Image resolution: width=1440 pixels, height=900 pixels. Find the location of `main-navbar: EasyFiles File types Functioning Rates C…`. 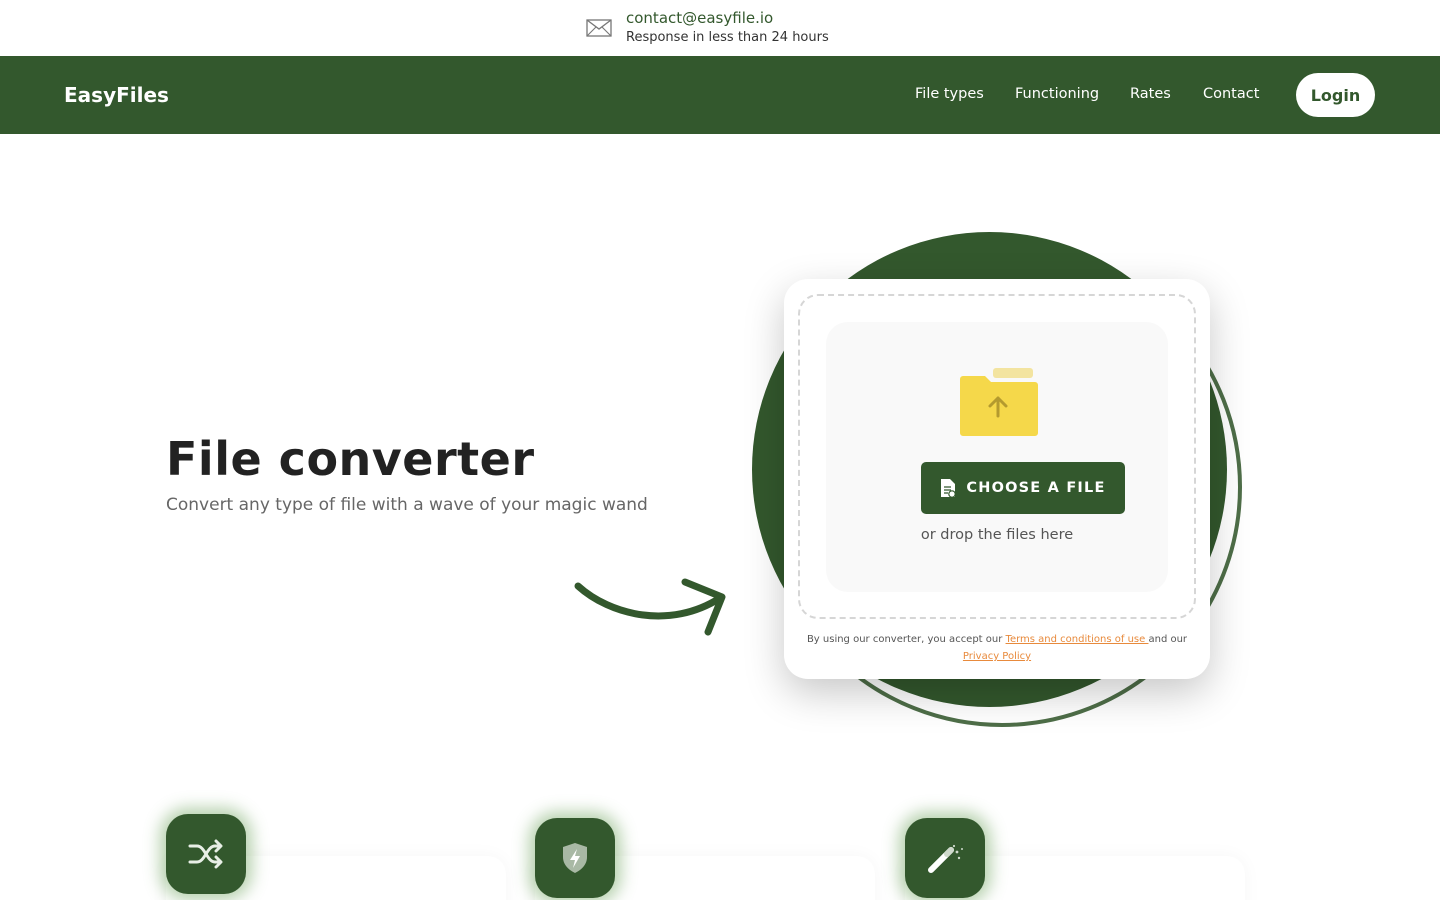

main-navbar: EasyFiles File types Functioning Rates C… is located at coordinates (720, 95).